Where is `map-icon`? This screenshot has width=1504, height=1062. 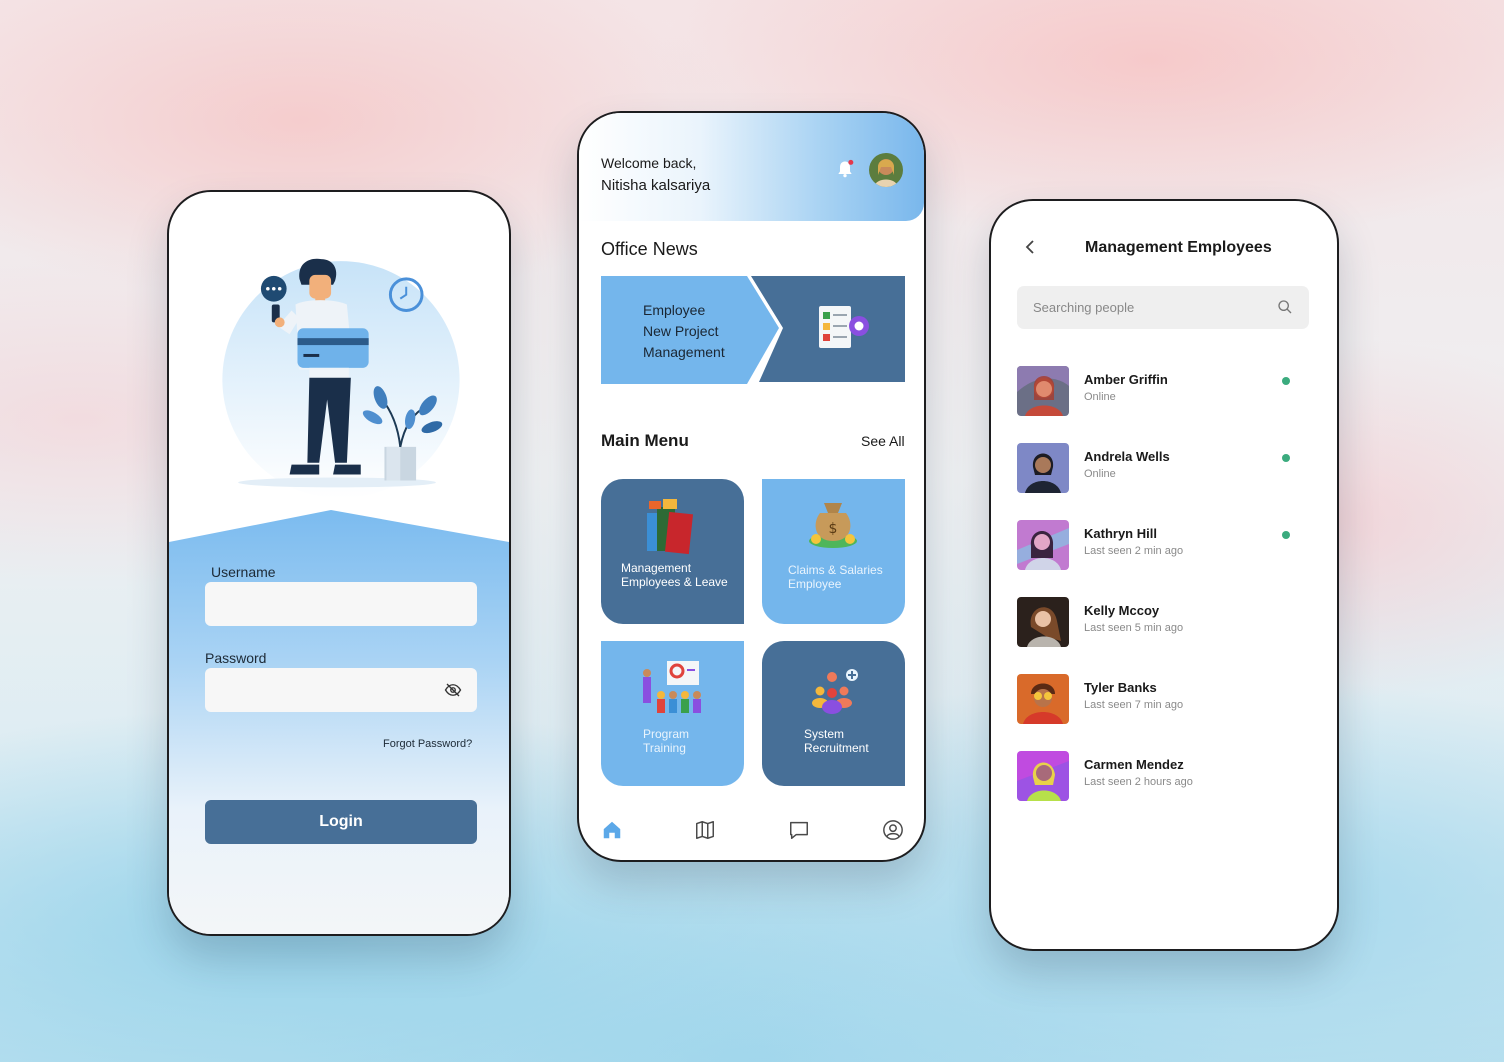 map-icon is located at coordinates (705, 830).